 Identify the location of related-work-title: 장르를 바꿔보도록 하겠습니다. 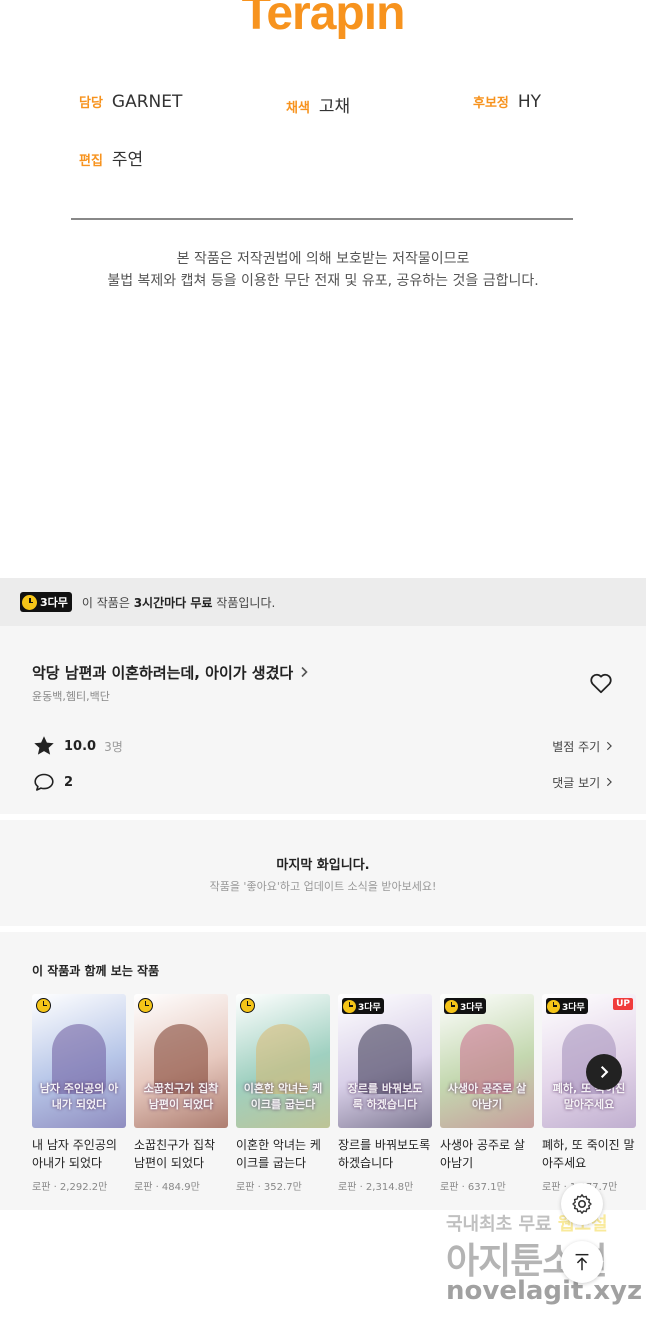
(384, 1154).